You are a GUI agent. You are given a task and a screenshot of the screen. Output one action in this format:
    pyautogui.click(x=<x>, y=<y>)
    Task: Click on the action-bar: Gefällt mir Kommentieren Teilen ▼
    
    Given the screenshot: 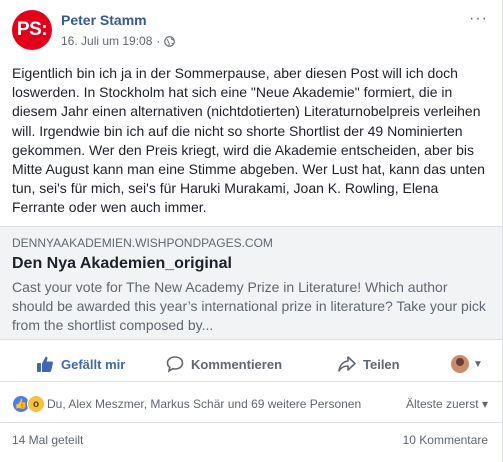 What is the action you would take?
    pyautogui.click(x=251, y=364)
    